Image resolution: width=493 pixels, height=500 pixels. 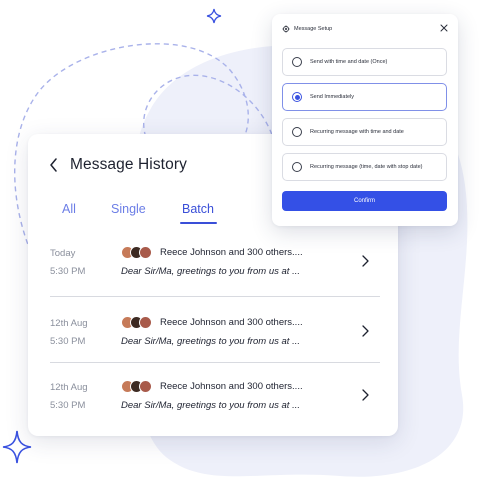 I want to click on option-send-once: Send with time and date (Once), so click(x=364, y=62).